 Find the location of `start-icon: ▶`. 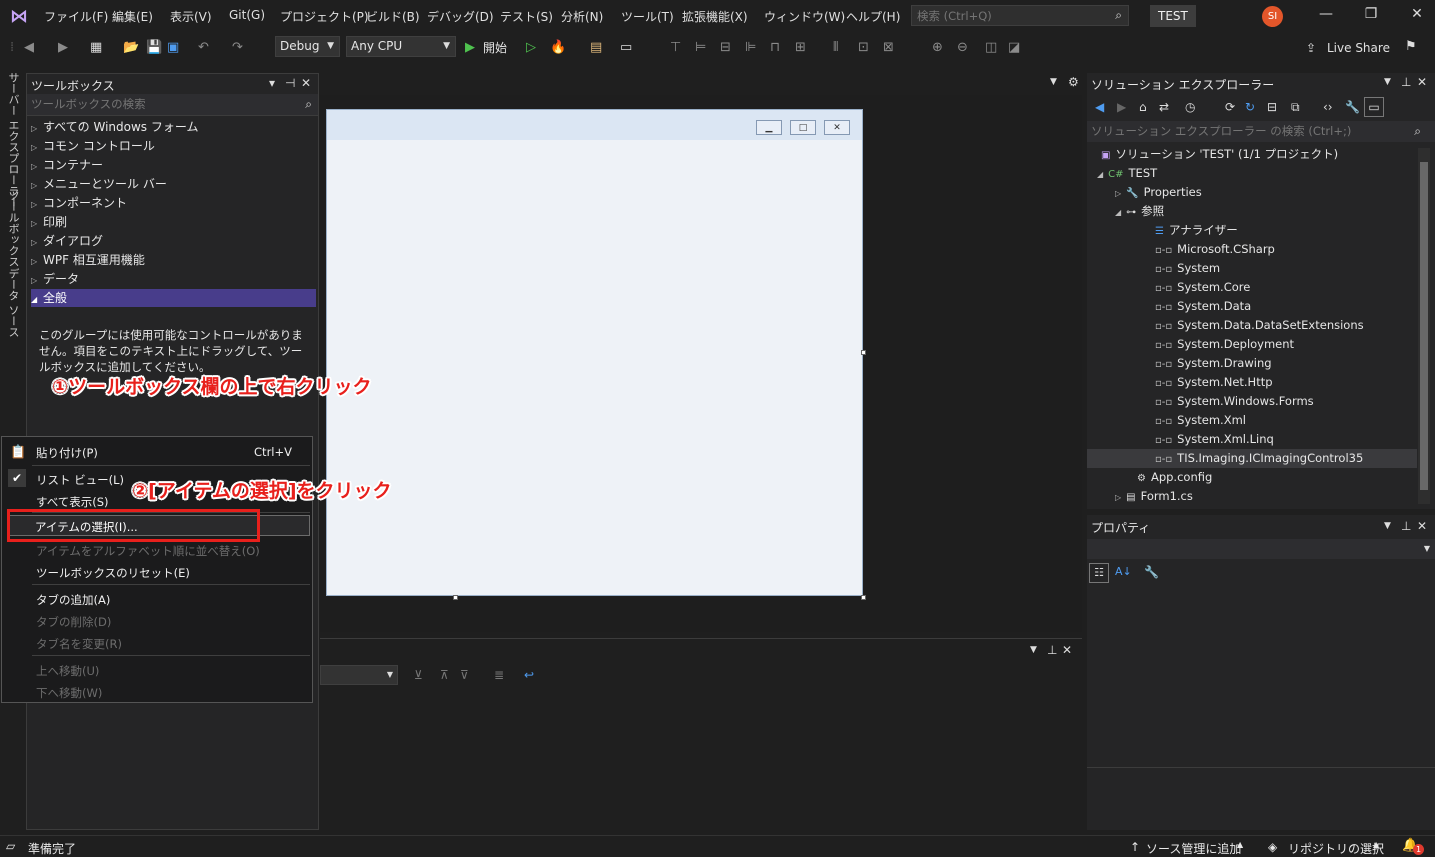

start-icon: ▶ is located at coordinates (470, 47).